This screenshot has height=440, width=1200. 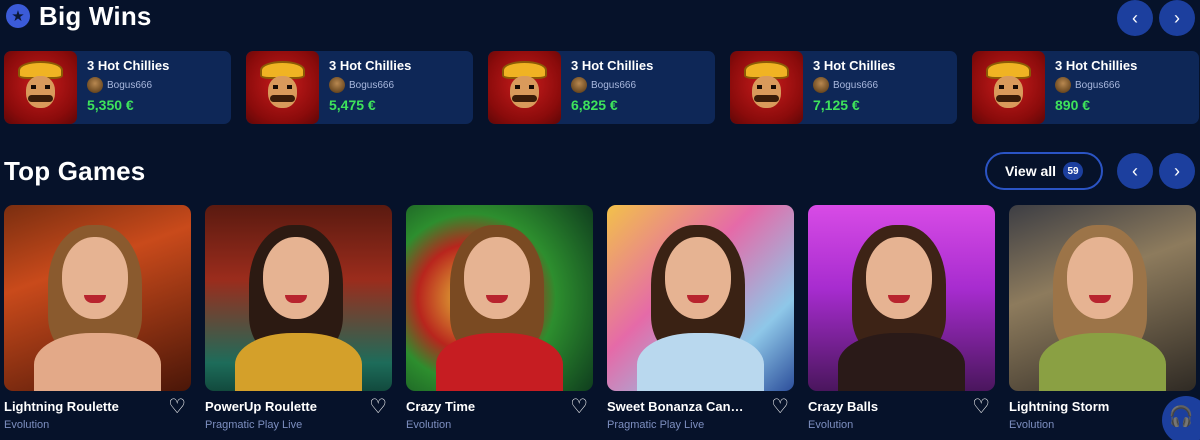 I want to click on game-tile: Lightning Roulette Evolution ♡, so click(x=97, y=318).